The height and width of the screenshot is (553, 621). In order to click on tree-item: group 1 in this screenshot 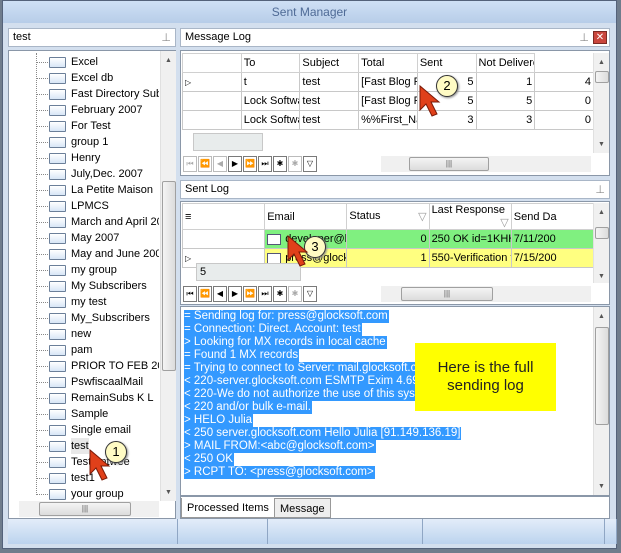, I will do `click(97, 142)`.